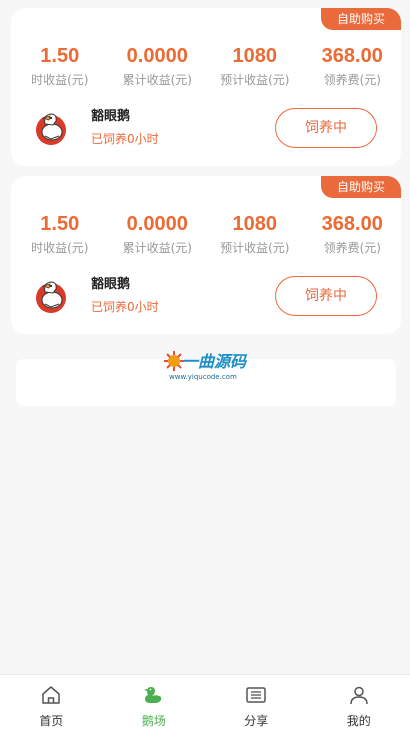 This screenshot has height=733, width=410. I want to click on tab-share: 分享, so click(256, 704).